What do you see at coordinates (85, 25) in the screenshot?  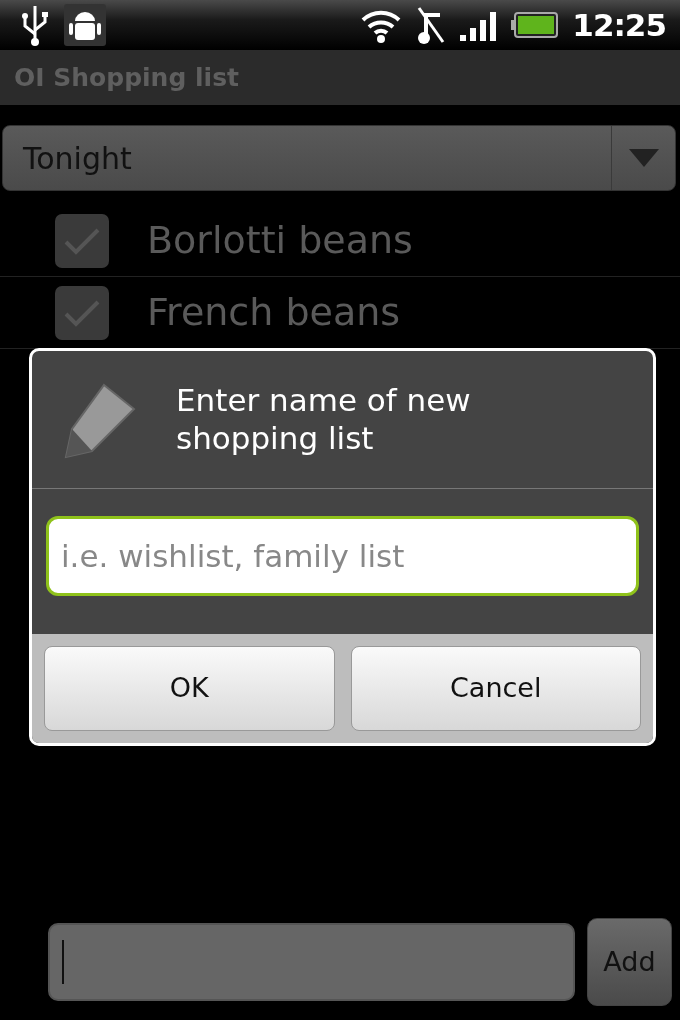 I see `android-icon` at bounding box center [85, 25].